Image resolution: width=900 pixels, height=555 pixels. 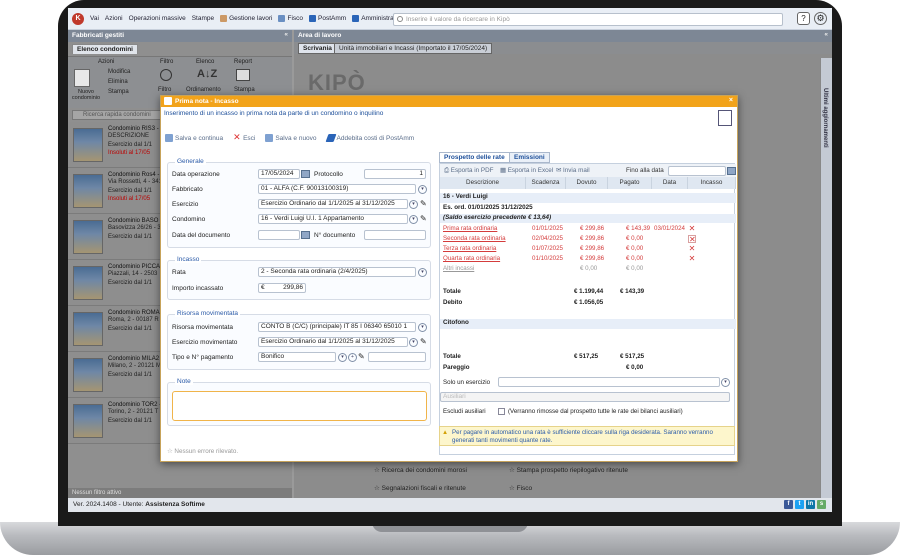 What do you see at coordinates (203, 90) in the screenshot?
I see `sort-button: Ordinamento` at bounding box center [203, 90].